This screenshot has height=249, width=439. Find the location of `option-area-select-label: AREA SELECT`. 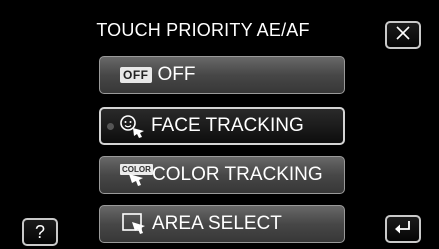

option-area-select-label: AREA SELECT is located at coordinates (217, 223).